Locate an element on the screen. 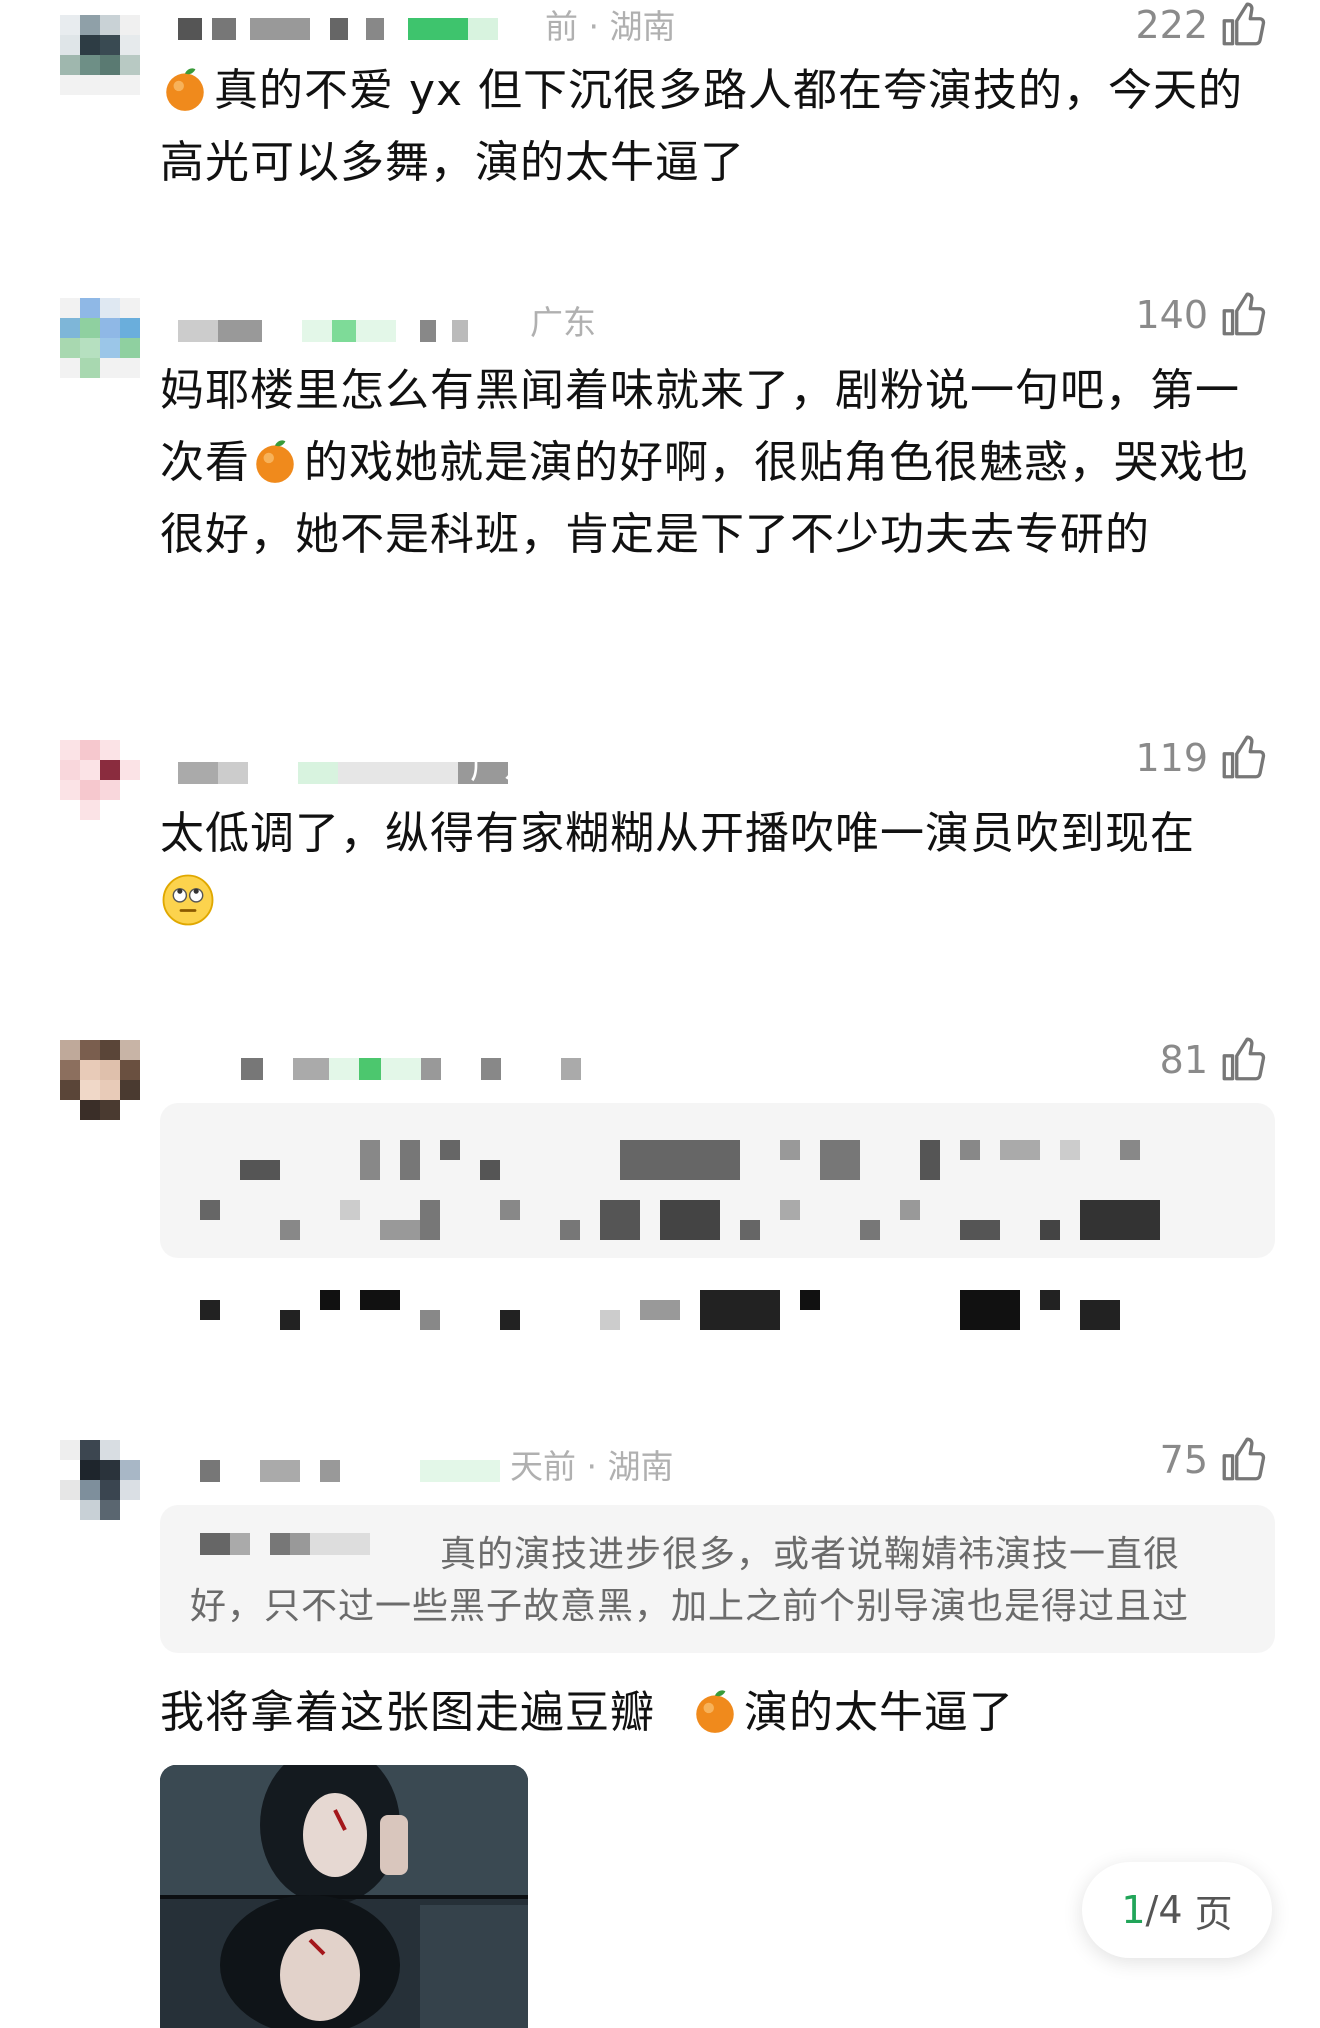 Image resolution: width=1320 pixels, height=2028 pixels. like-button: 119 is located at coordinates (1201, 758).